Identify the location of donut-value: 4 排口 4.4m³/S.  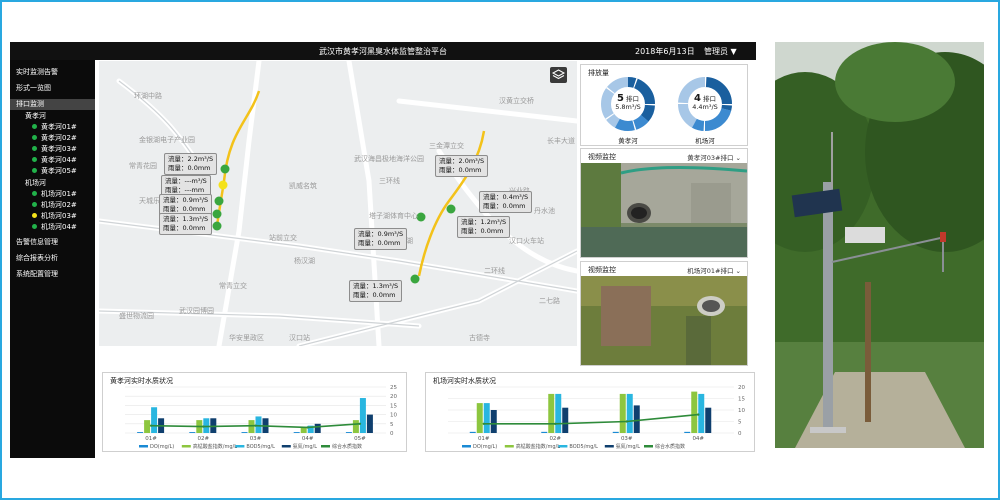
(705, 102).